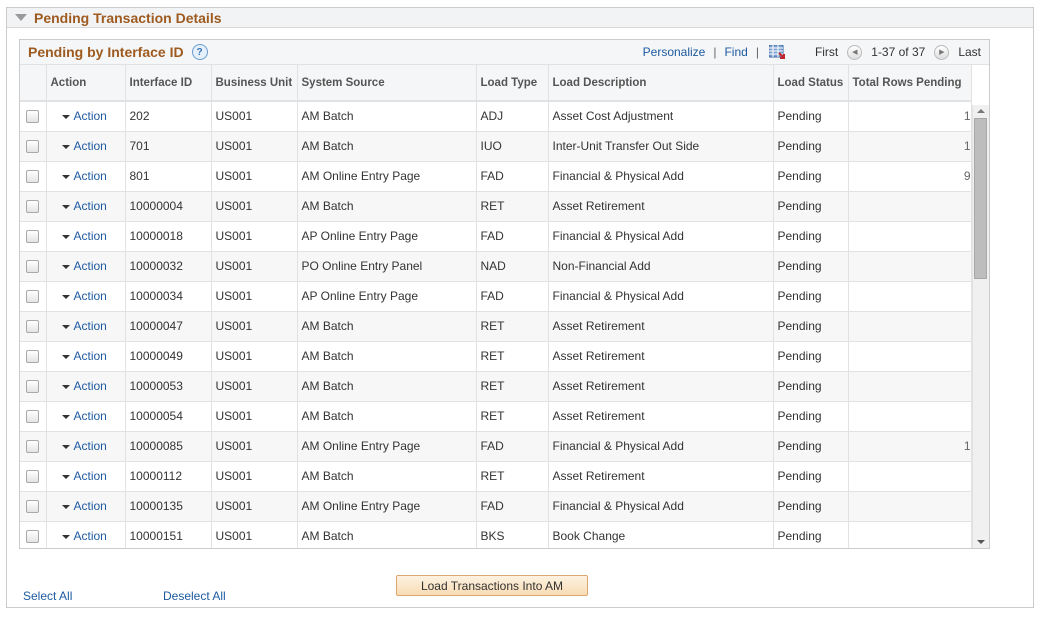  Describe the element at coordinates (520, 18) in the screenshot. I see `section-header: Pending Transaction Details` at that location.